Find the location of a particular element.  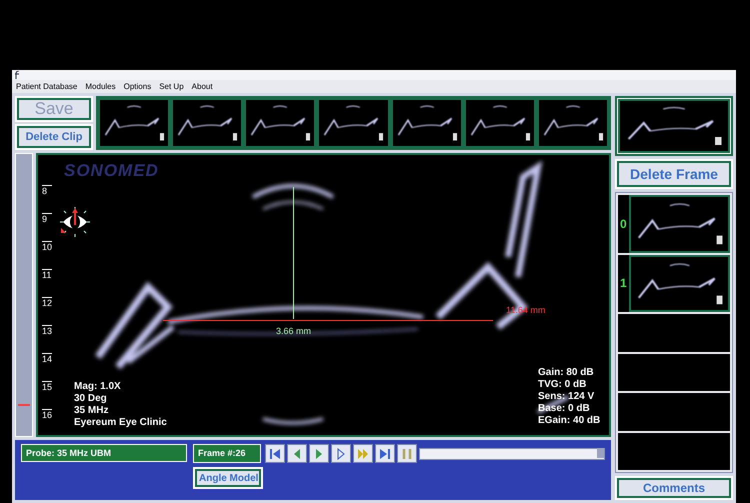

fast-forward-button is located at coordinates (363, 453).